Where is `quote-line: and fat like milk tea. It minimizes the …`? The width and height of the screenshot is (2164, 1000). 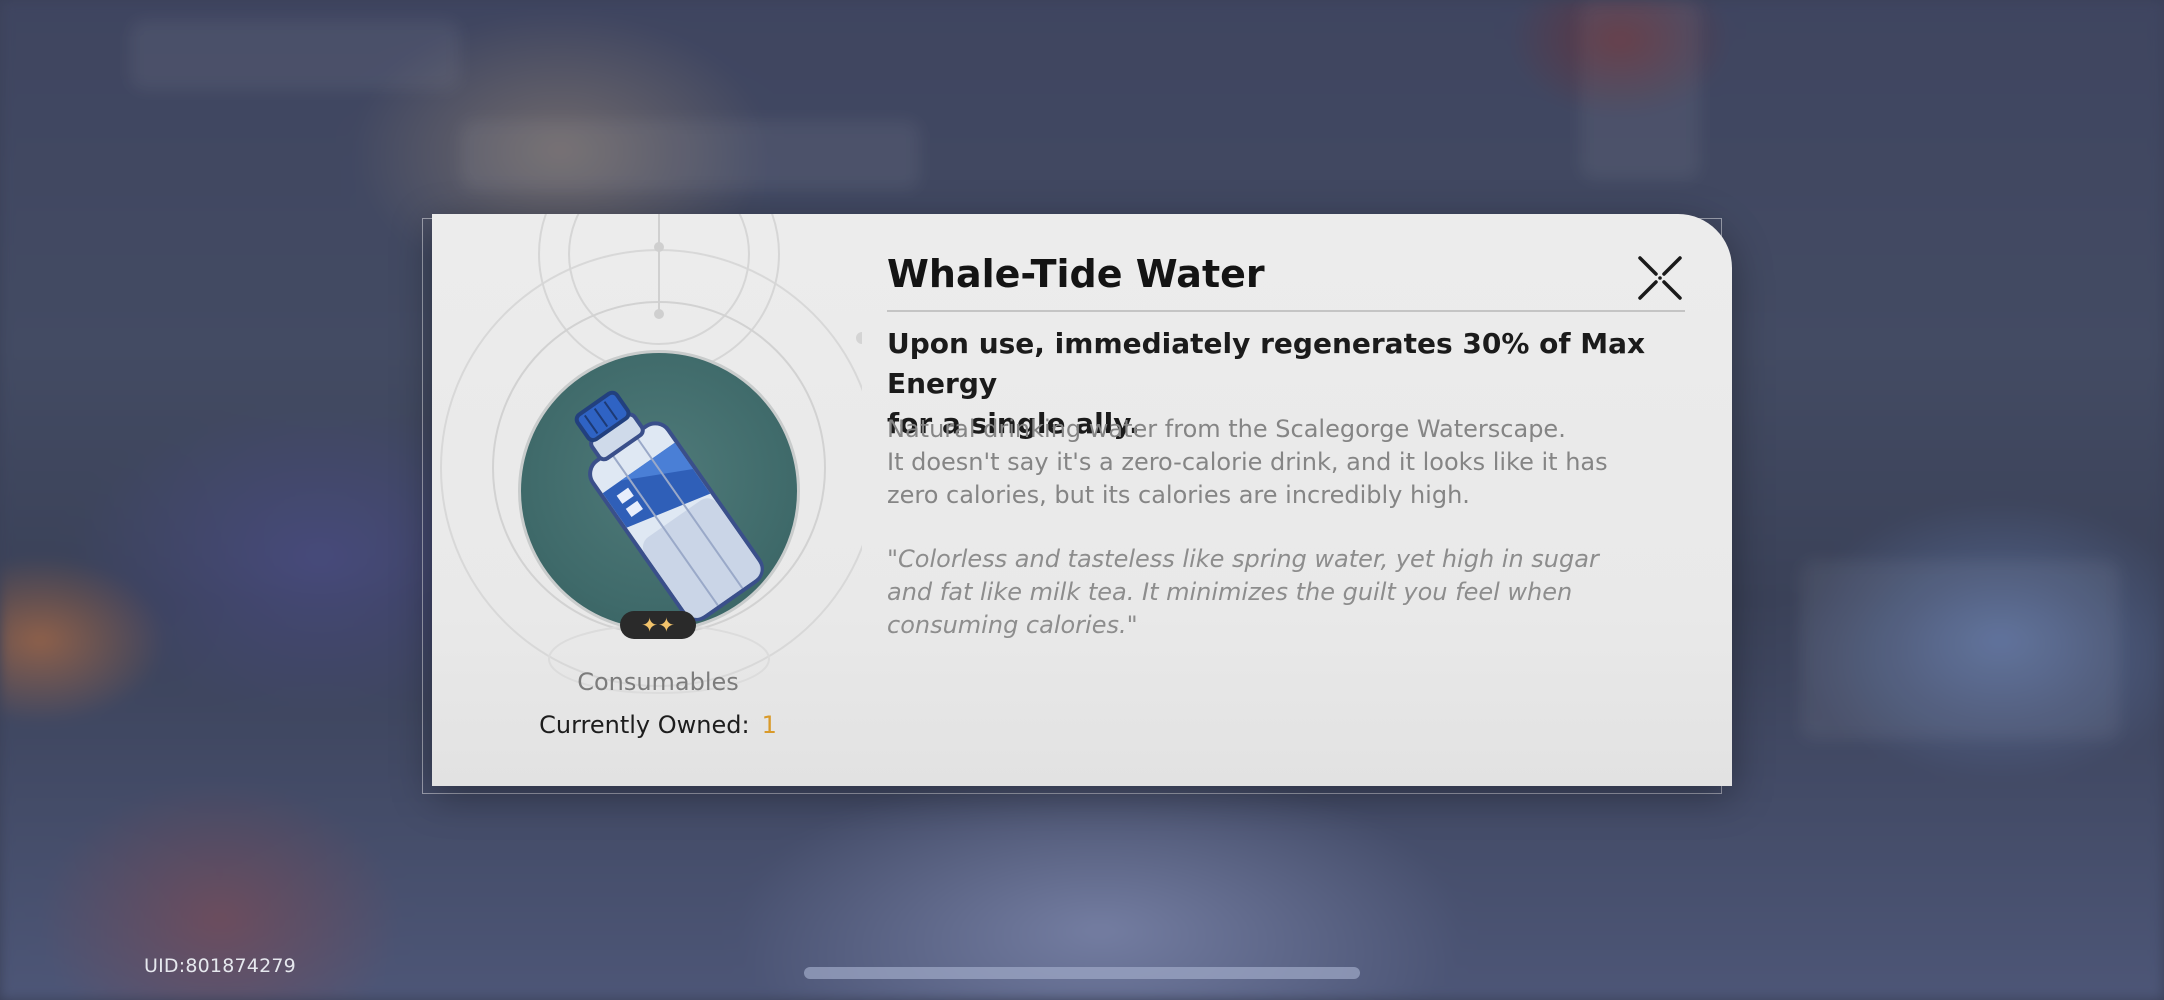
quote-line: and fat like milk tea. It minimizes the … is located at coordinates (1230, 592).